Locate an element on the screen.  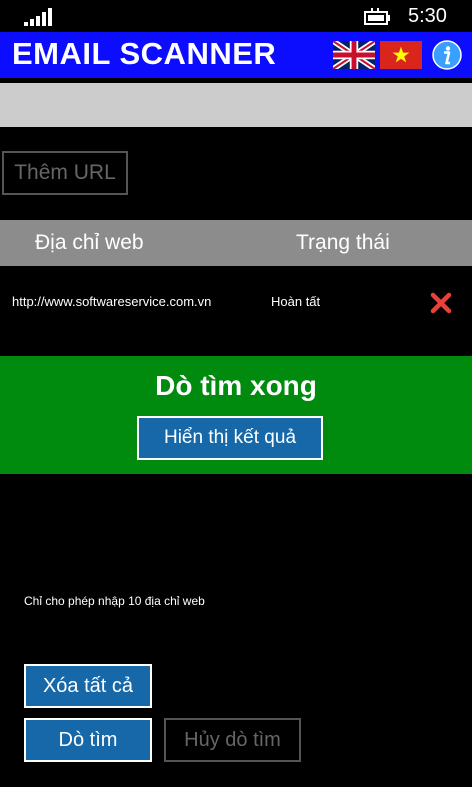
url-limit-note: Chỉ cho phép nhập 10 địa chỉ web is located at coordinates (114, 601).